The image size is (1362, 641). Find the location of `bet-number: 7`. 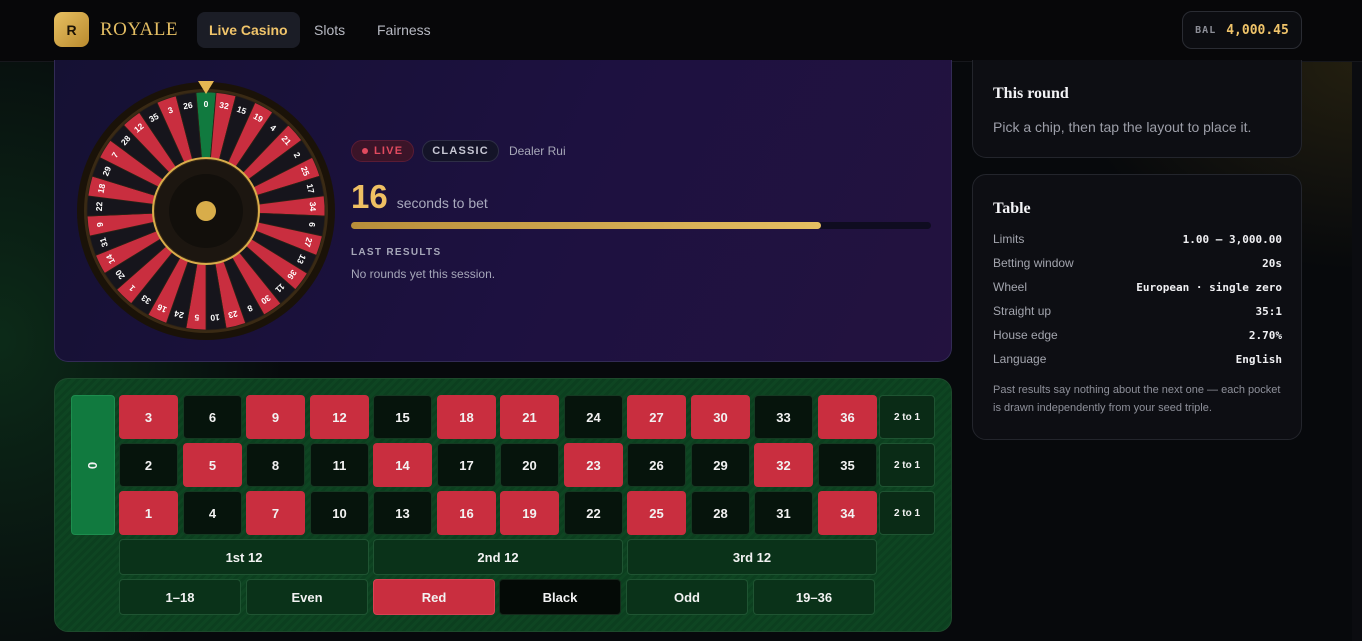

bet-number: 7 is located at coordinates (275, 513).